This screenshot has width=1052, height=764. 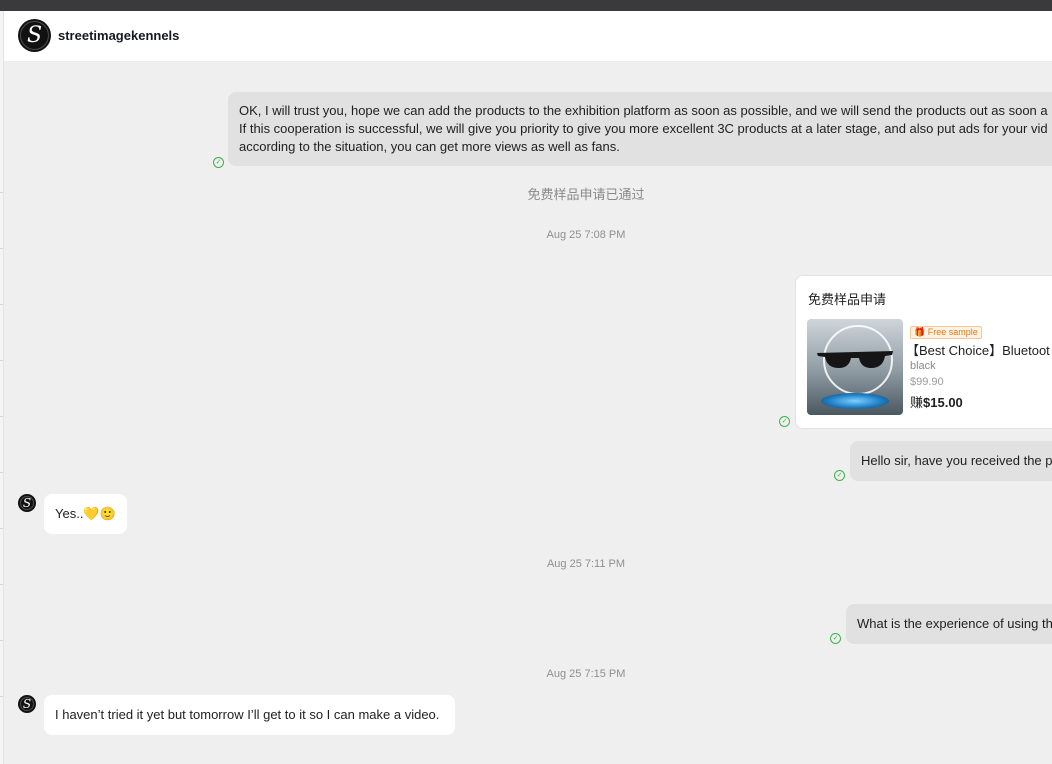 What do you see at coordinates (917, 402) in the screenshot?
I see `earn-prefix: 赚` at bounding box center [917, 402].